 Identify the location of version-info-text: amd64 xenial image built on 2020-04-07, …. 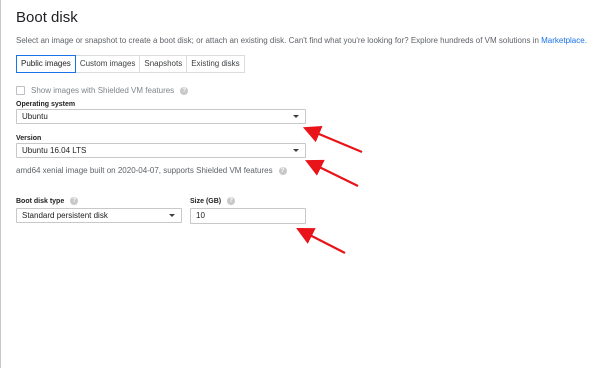
(144, 170).